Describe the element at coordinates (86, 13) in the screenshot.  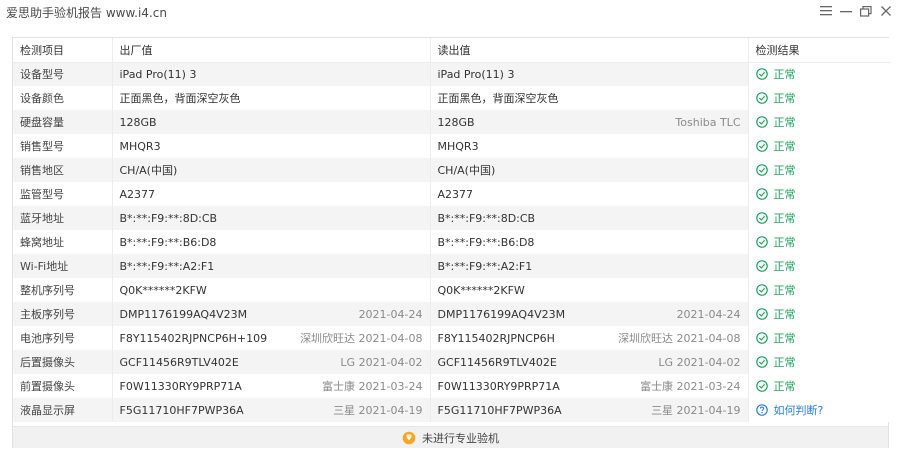
I see `window-title: 爱思助手验机报告 www.i4.cn` at that location.